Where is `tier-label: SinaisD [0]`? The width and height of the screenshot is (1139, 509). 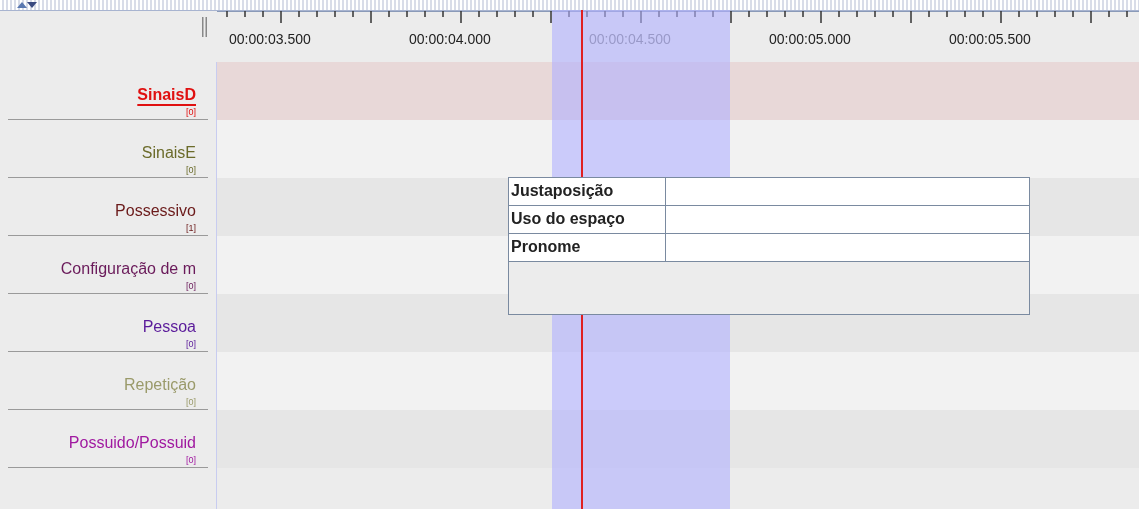
tier-label: SinaisD [0] is located at coordinates (108, 91).